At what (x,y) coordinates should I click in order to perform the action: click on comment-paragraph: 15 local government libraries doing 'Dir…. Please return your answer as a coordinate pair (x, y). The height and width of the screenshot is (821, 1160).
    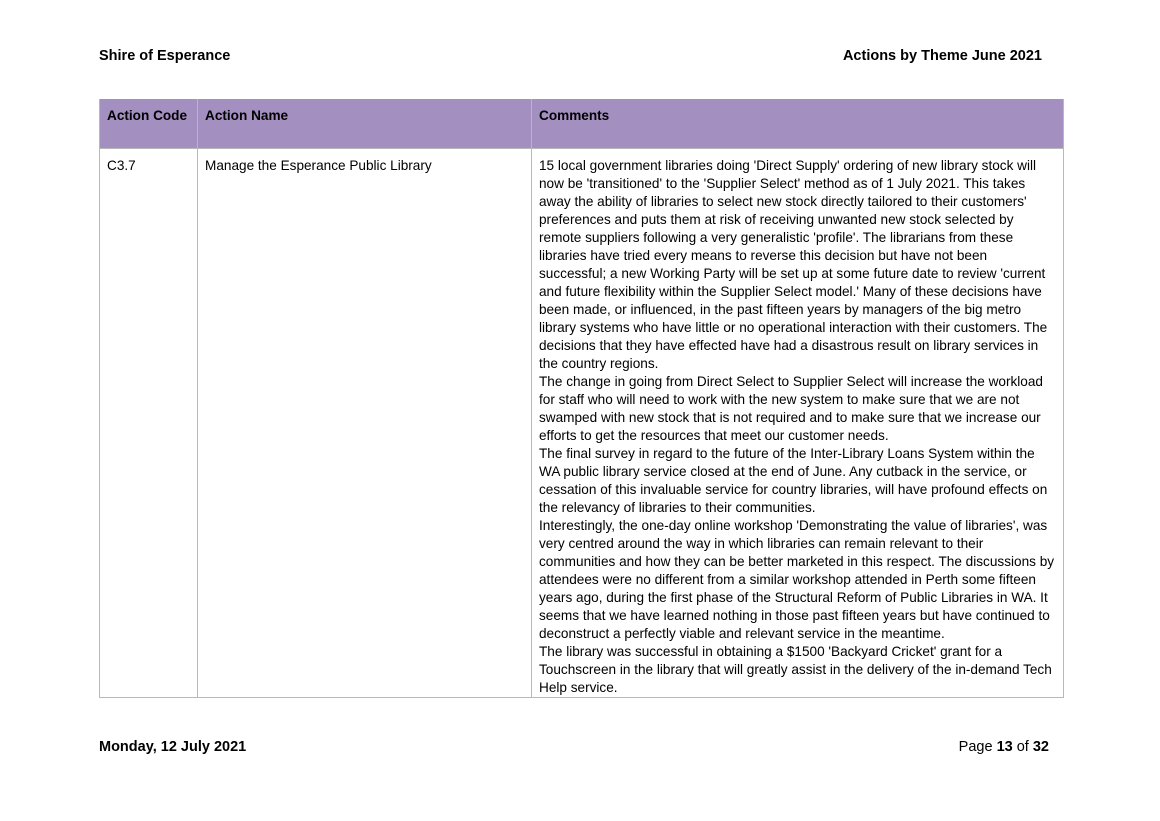
    Looking at the image, I should click on (793, 264).